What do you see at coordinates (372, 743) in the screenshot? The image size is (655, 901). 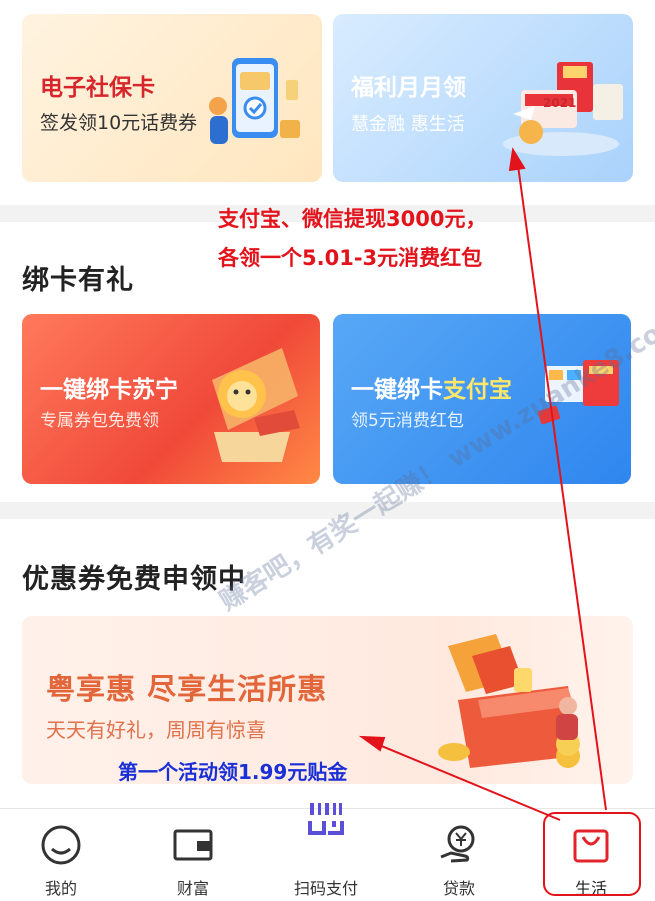 I see `arrow-to-yue-head` at bounding box center [372, 743].